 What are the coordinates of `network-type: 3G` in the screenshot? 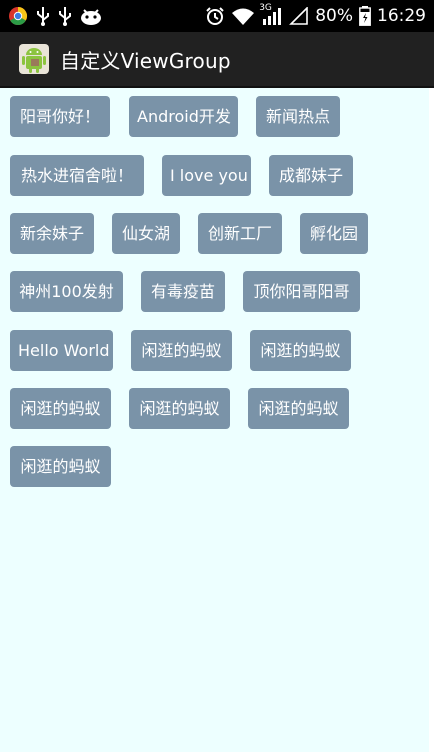 It's located at (265, 8).